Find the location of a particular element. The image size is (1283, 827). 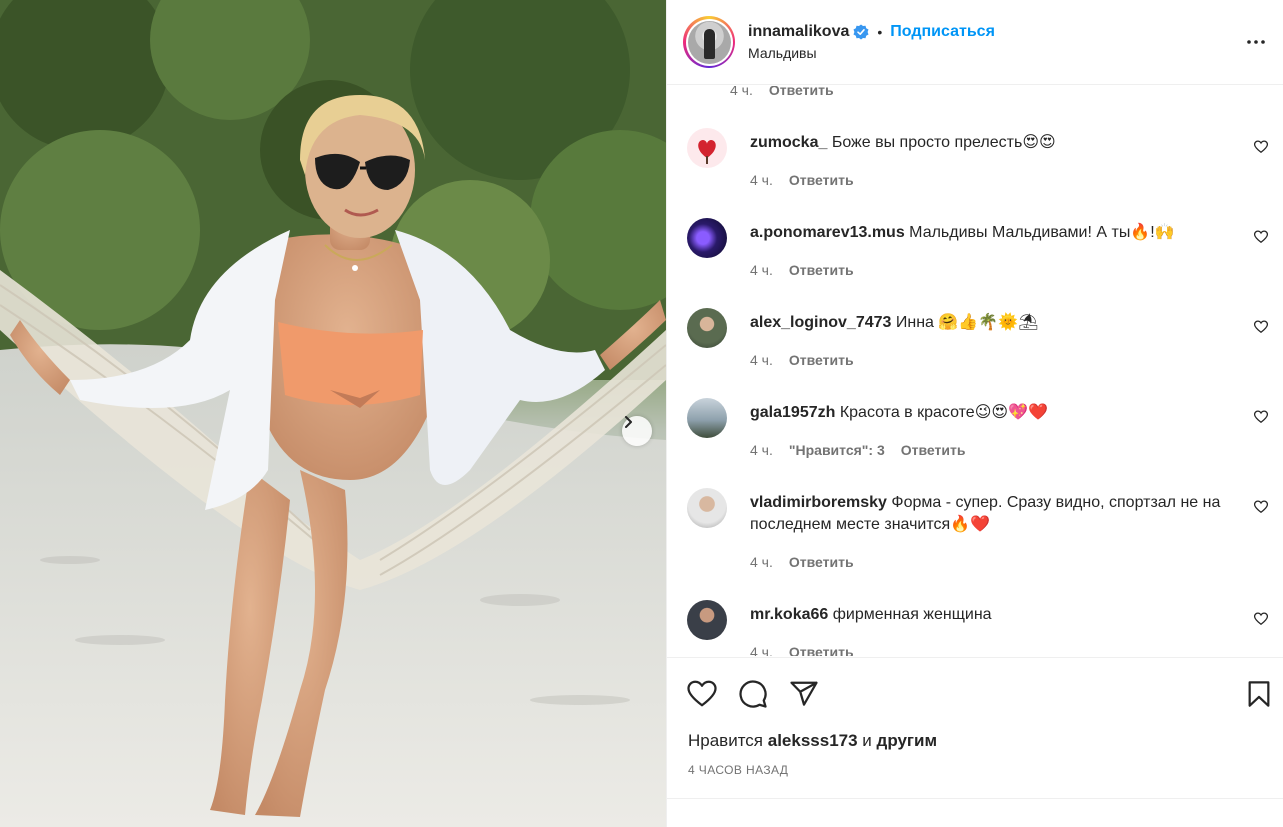

comment-text: gala1957zh Красота в красоте😉😍💖❤️ is located at coordinates (995, 413).